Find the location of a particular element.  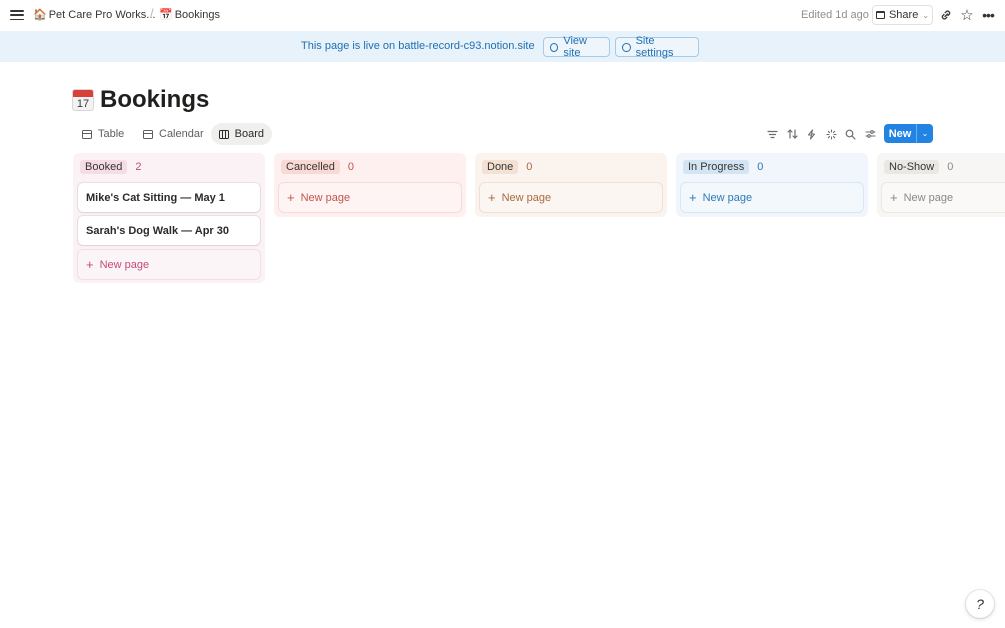

view-site-button: View site is located at coordinates (576, 47).